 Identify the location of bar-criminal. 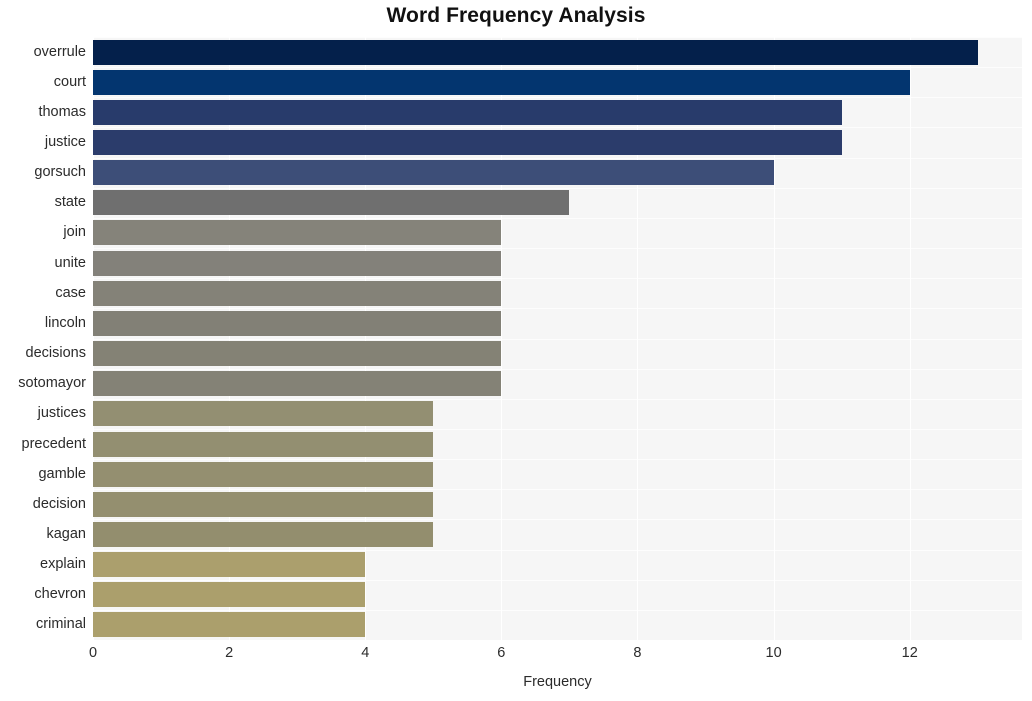
(229, 625).